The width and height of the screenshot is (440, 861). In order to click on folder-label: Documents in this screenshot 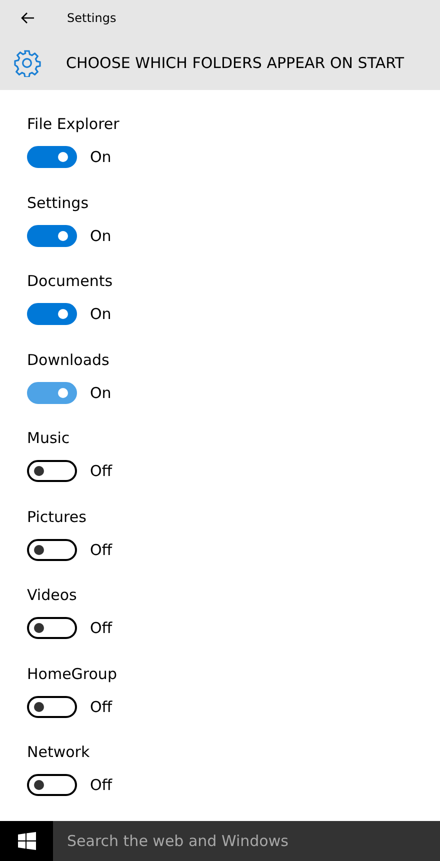, I will do `click(70, 281)`.